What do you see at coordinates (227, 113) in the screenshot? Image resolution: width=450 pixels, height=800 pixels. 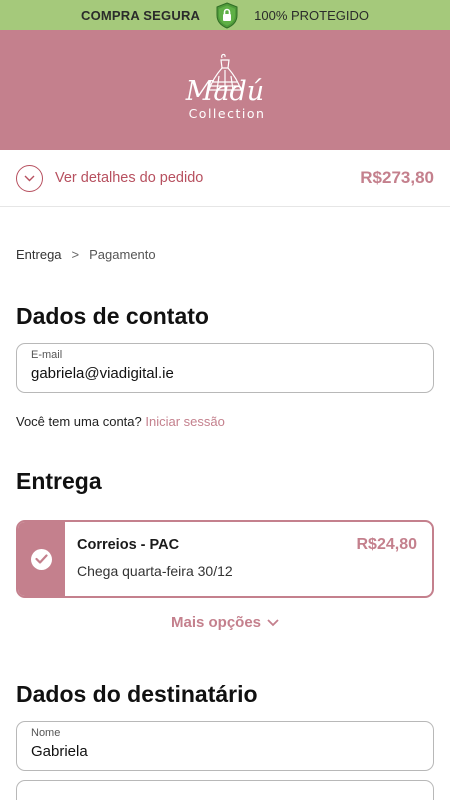 I see `logo-subtitle: Collection` at bounding box center [227, 113].